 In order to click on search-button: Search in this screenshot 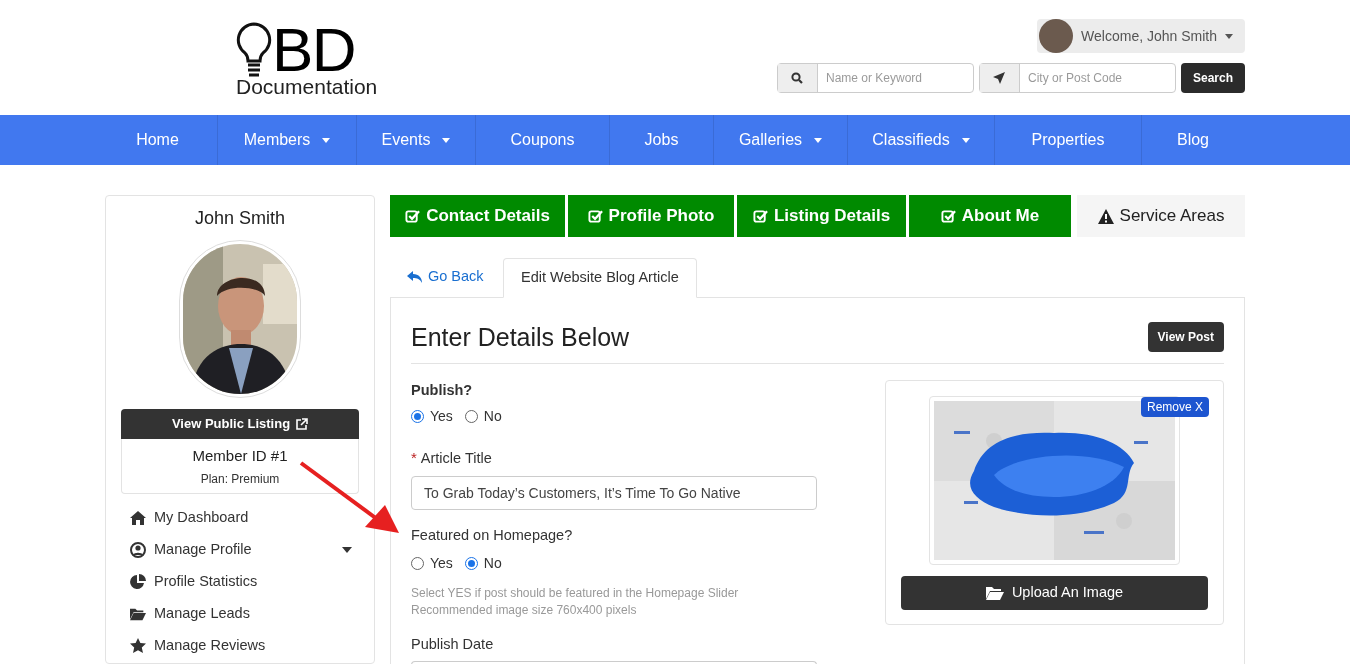, I will do `click(1212, 78)`.